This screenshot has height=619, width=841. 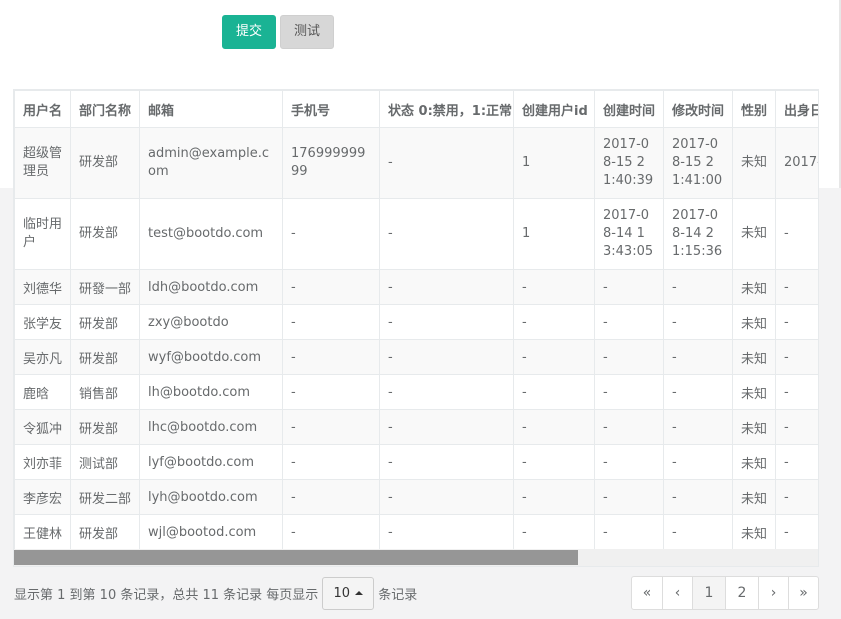 I want to click on test-button: 测试, so click(x=307, y=32).